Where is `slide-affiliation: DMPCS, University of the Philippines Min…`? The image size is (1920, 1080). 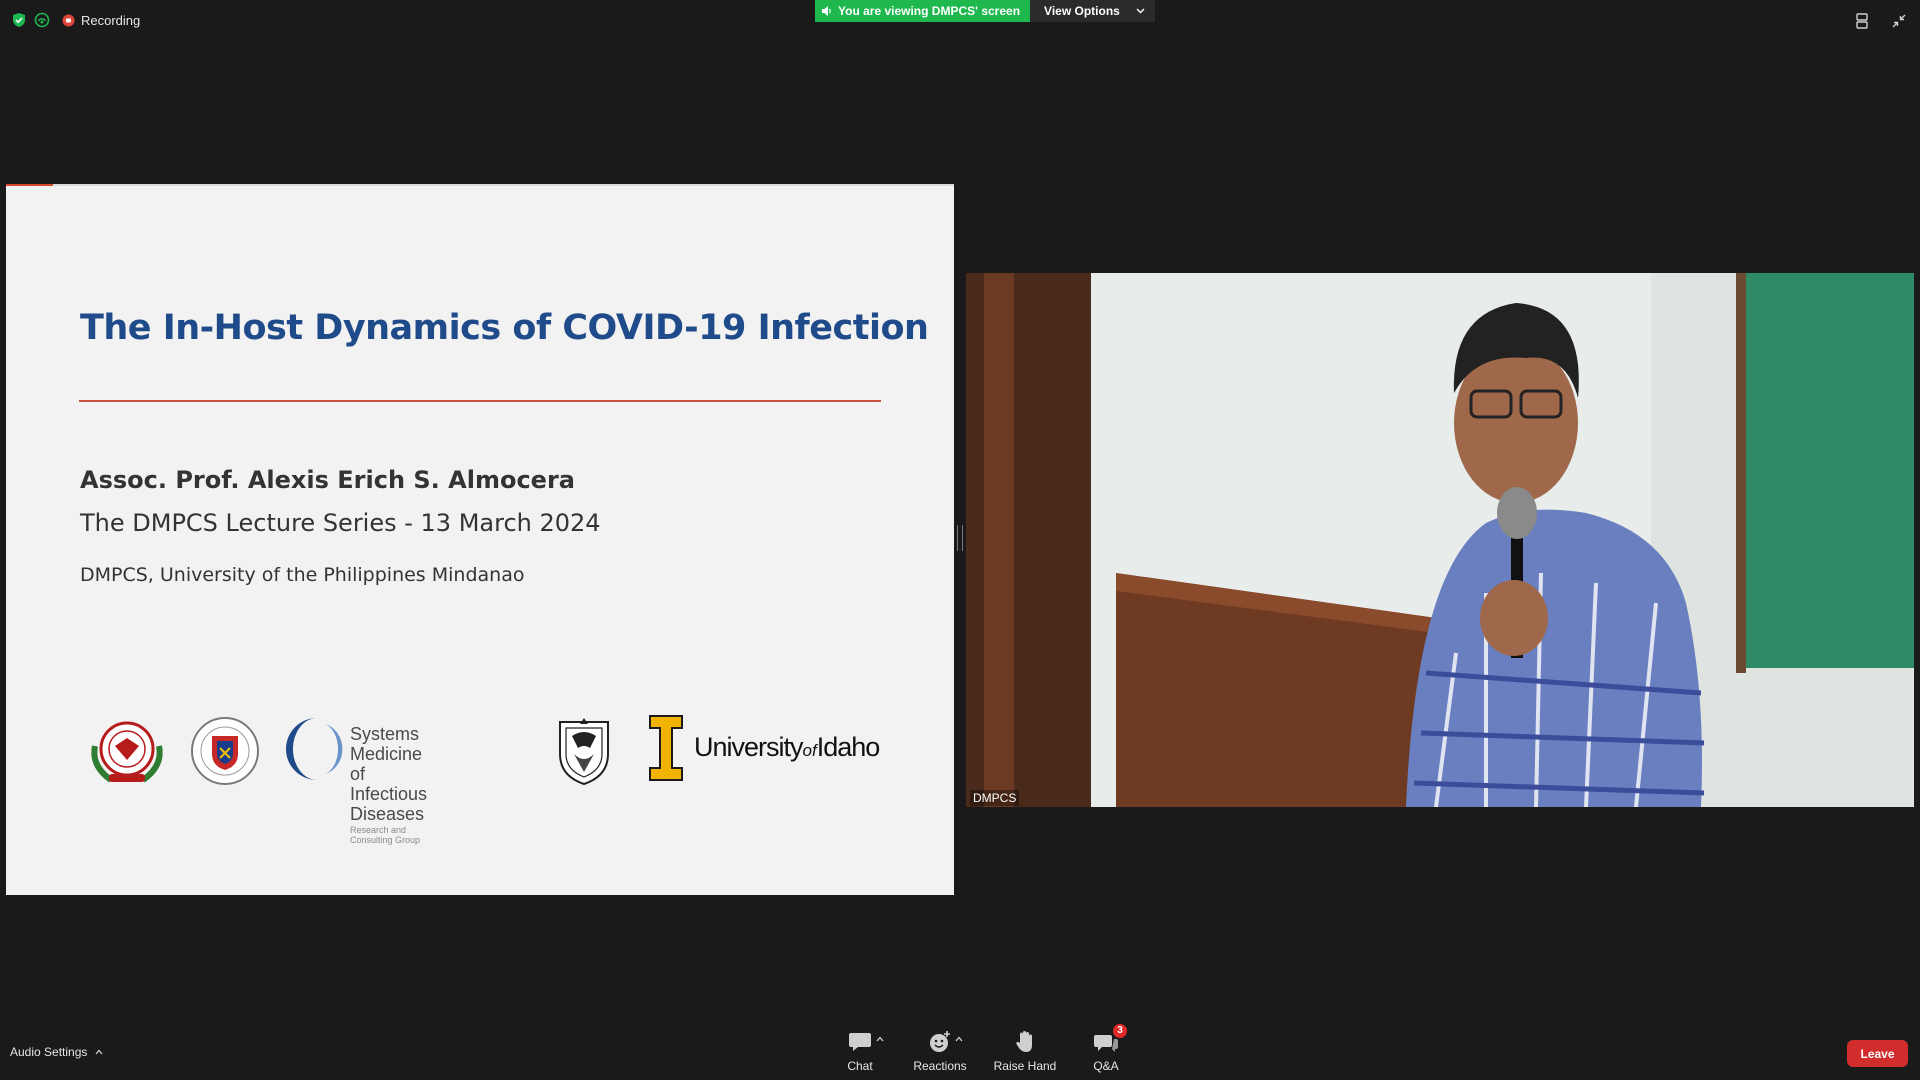
slide-affiliation: DMPCS, University of the Philippines Min… is located at coordinates (302, 575).